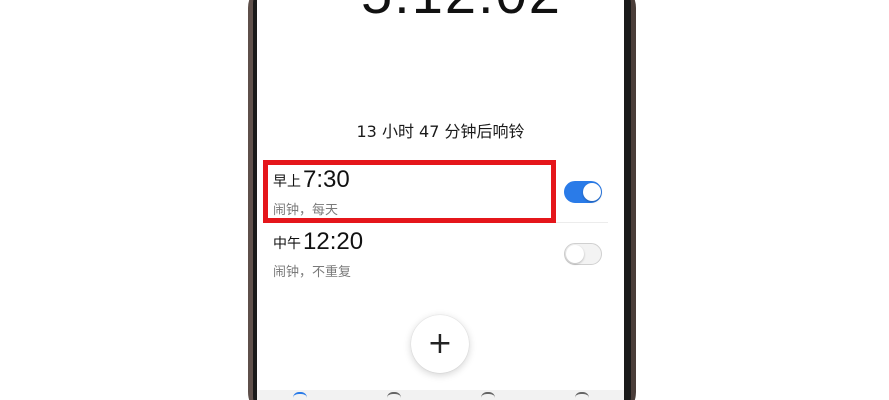 The width and height of the screenshot is (889, 400). What do you see at coordinates (312, 272) in the screenshot?
I see `alarm-subtitle: 闹钟，不重复` at bounding box center [312, 272].